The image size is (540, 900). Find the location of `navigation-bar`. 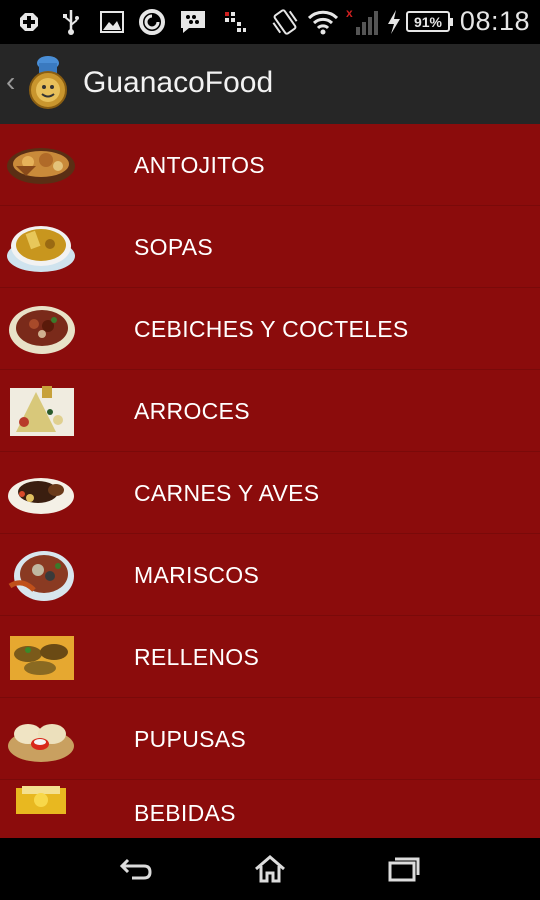

navigation-bar is located at coordinates (270, 869).